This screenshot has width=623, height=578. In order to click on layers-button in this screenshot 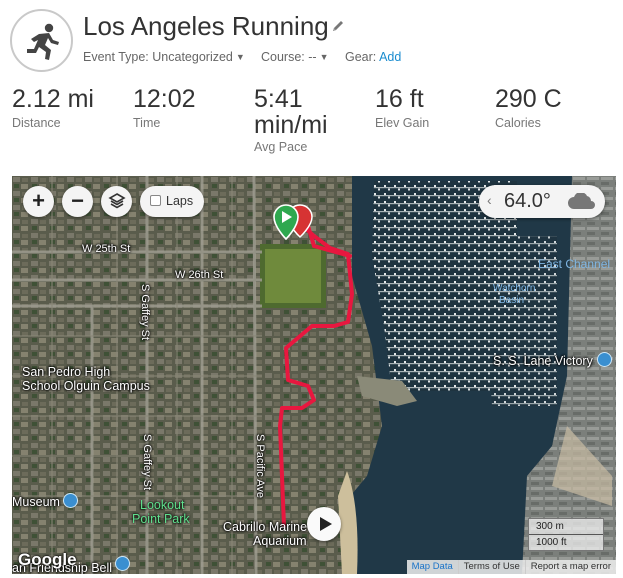, I will do `click(116, 201)`.